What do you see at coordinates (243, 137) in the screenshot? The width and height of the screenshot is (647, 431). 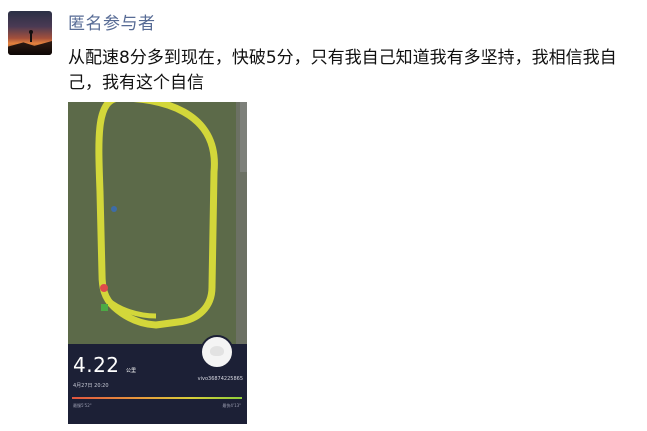 I see `map-edge-block` at bounding box center [243, 137].